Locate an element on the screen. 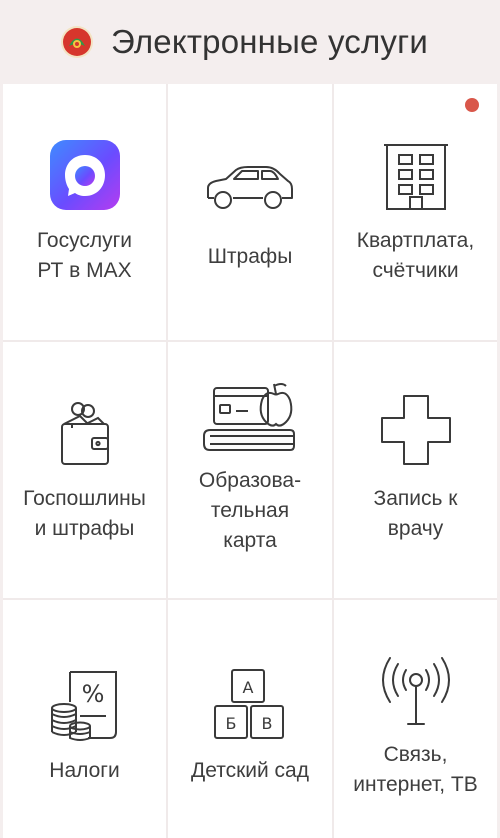  block-letter: А is located at coordinates (248, 687).